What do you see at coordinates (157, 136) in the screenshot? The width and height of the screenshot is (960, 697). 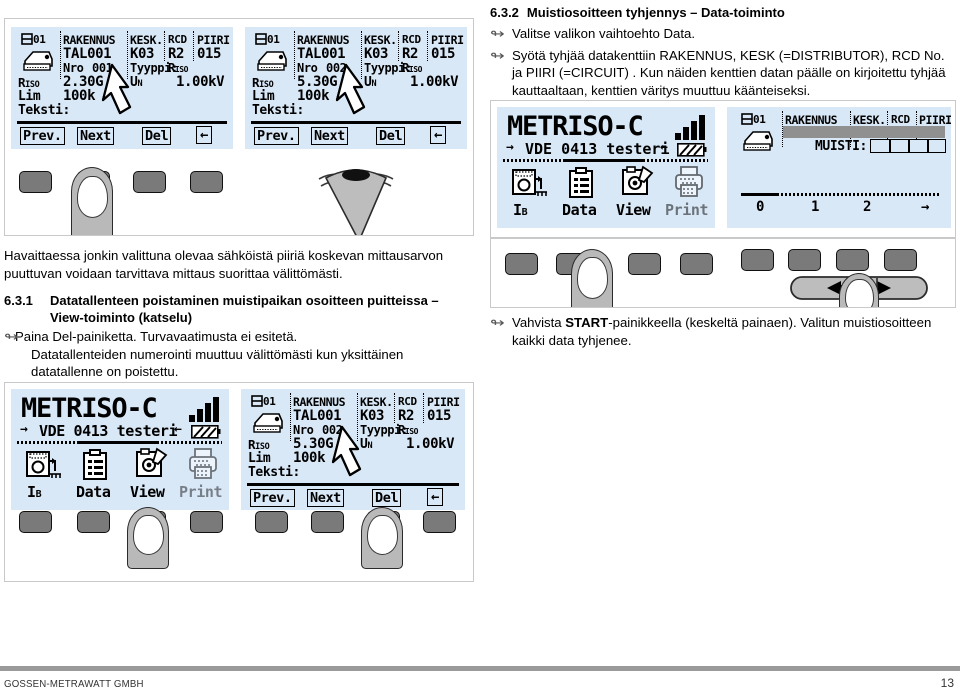 I see `lcd1-softkey-del: Del` at bounding box center [157, 136].